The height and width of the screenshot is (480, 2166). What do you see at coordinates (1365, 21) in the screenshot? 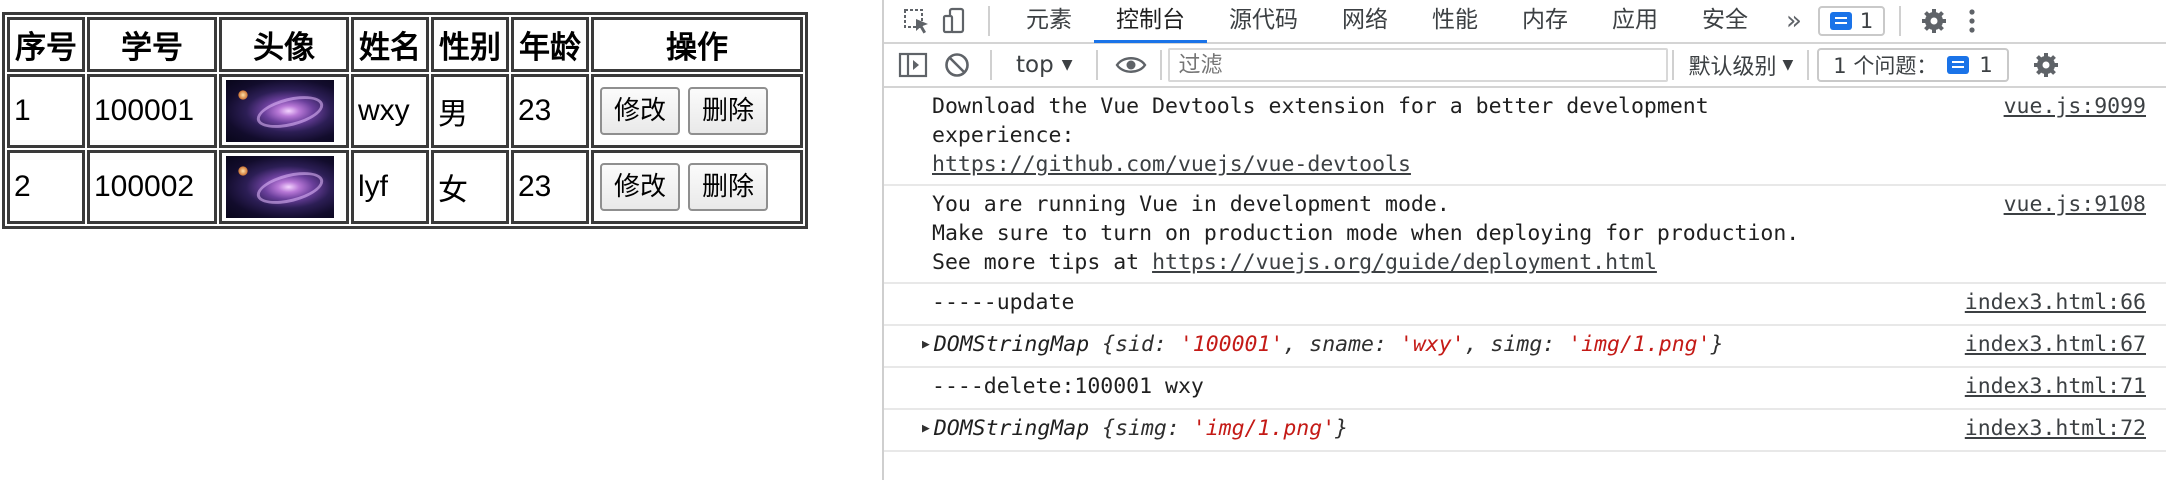
I see `tab-network: 网络` at bounding box center [1365, 21].